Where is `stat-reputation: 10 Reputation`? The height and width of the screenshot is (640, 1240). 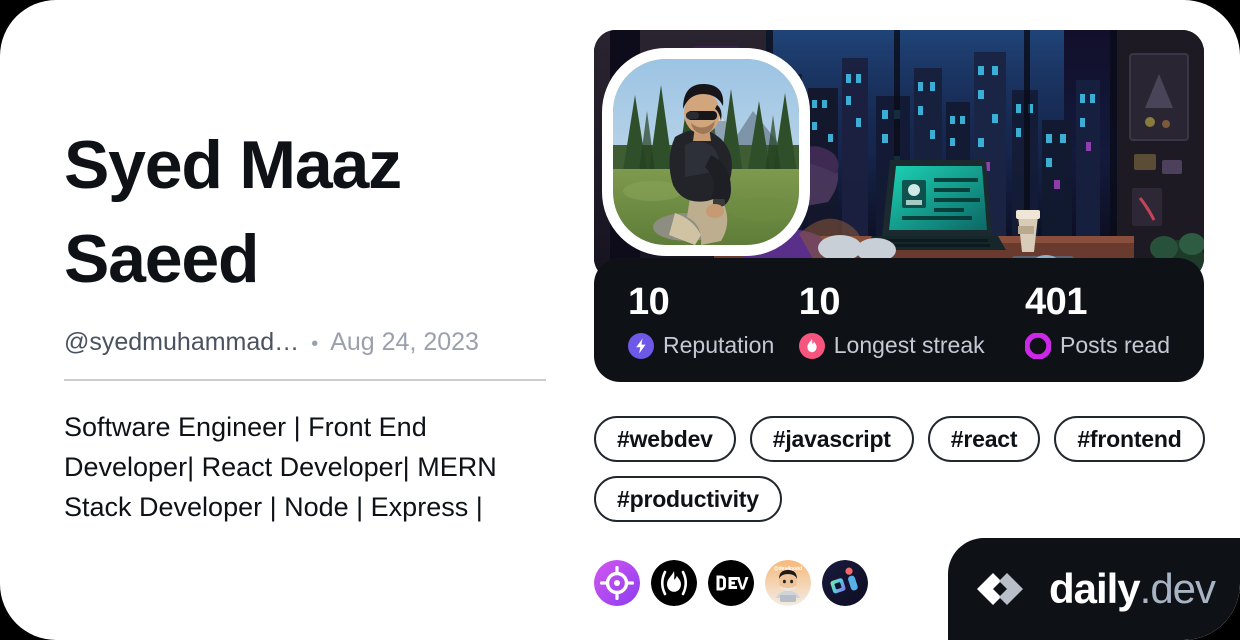 stat-reputation: 10 Reputation is located at coordinates (713, 320).